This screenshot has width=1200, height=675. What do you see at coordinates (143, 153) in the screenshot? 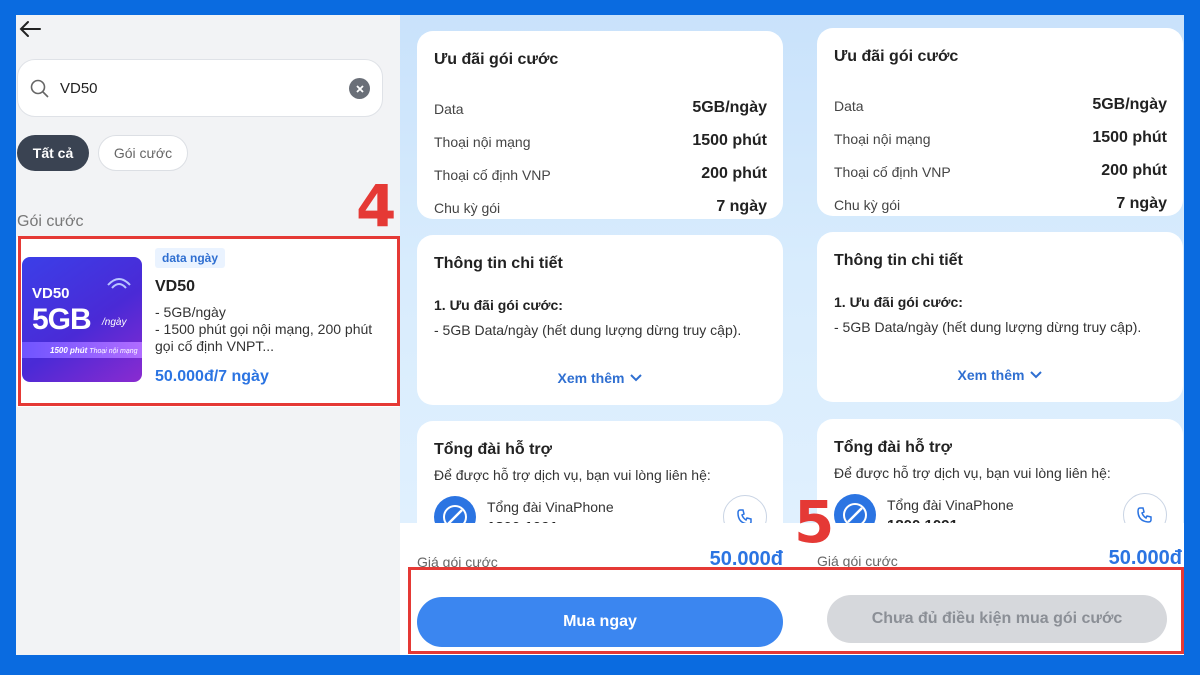
I see `filter-packages-chip: Gói cước` at bounding box center [143, 153].